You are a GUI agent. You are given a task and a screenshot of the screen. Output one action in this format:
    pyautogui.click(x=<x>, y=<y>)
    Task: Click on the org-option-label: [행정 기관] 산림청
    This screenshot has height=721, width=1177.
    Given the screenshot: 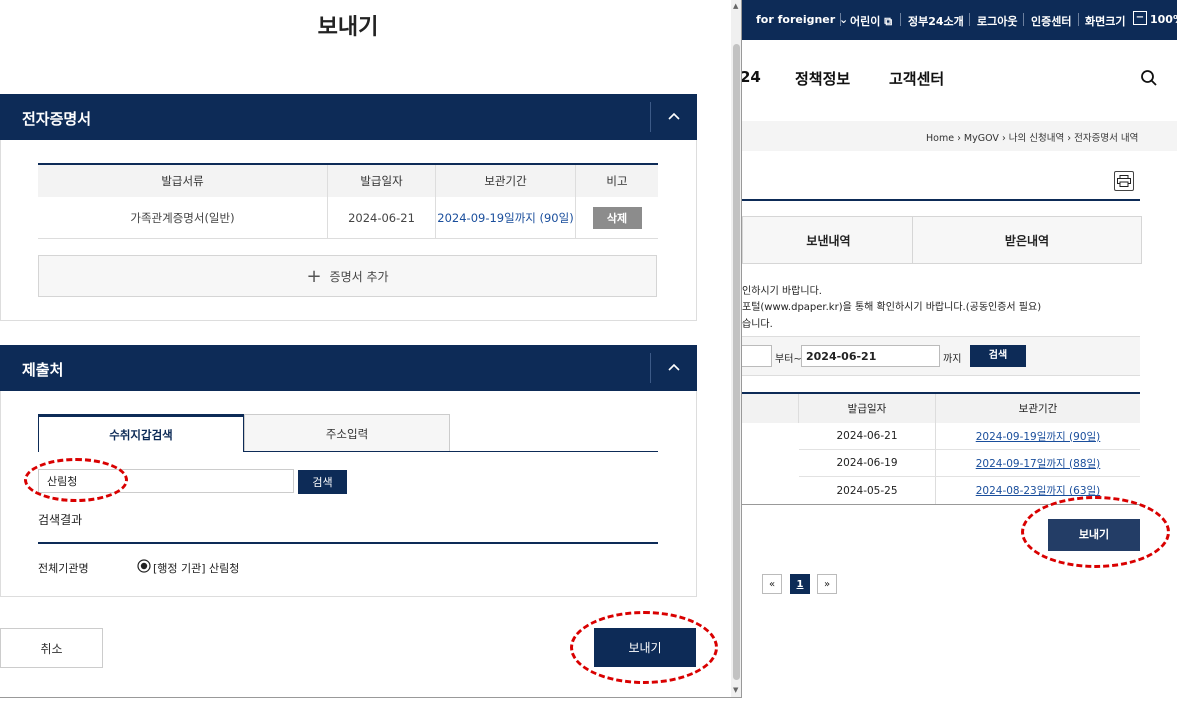 What is the action you would take?
    pyautogui.click(x=196, y=568)
    